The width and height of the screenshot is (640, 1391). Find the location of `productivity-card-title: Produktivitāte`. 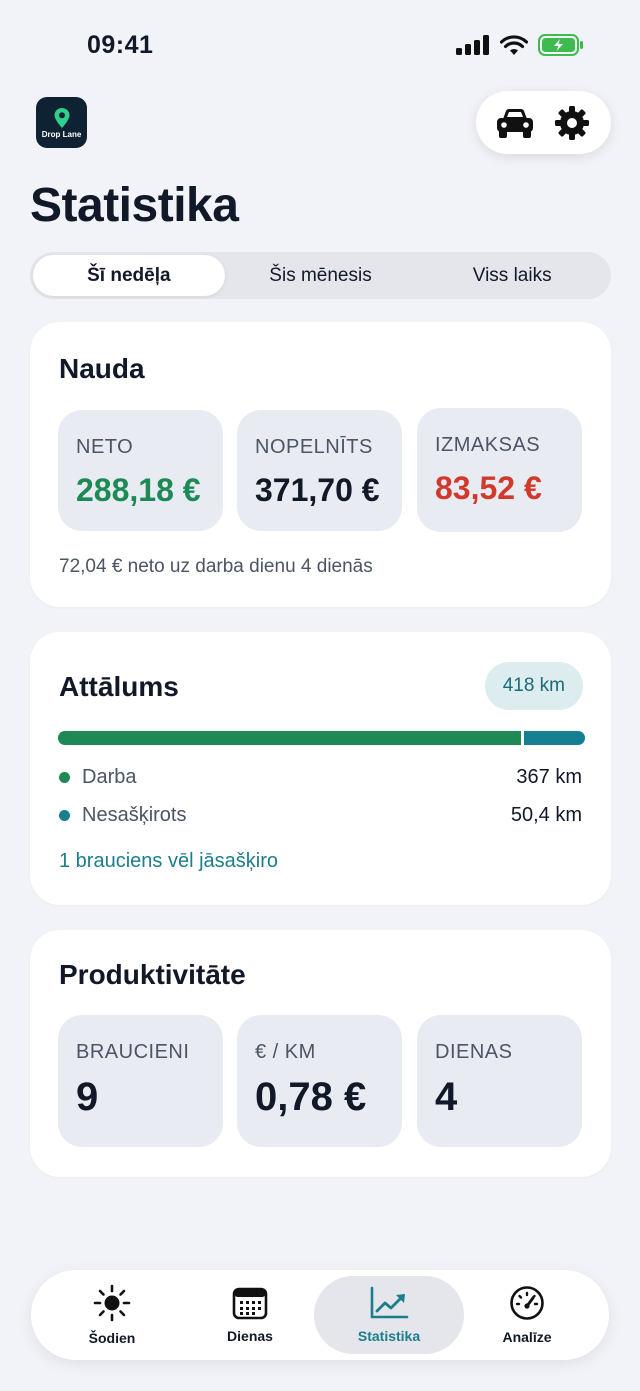

productivity-card-title: Produktivitāte is located at coordinates (152, 974).